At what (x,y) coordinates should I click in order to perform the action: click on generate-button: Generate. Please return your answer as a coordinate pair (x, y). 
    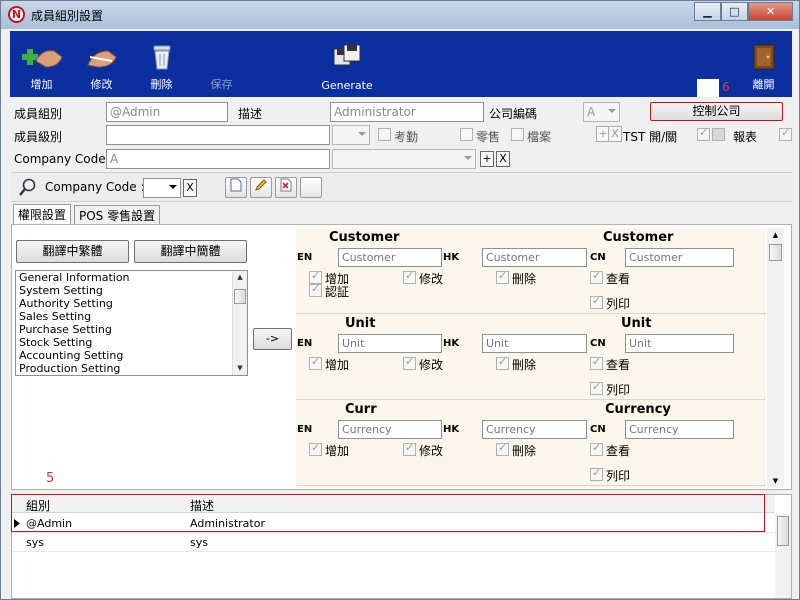
    Looking at the image, I should click on (347, 64).